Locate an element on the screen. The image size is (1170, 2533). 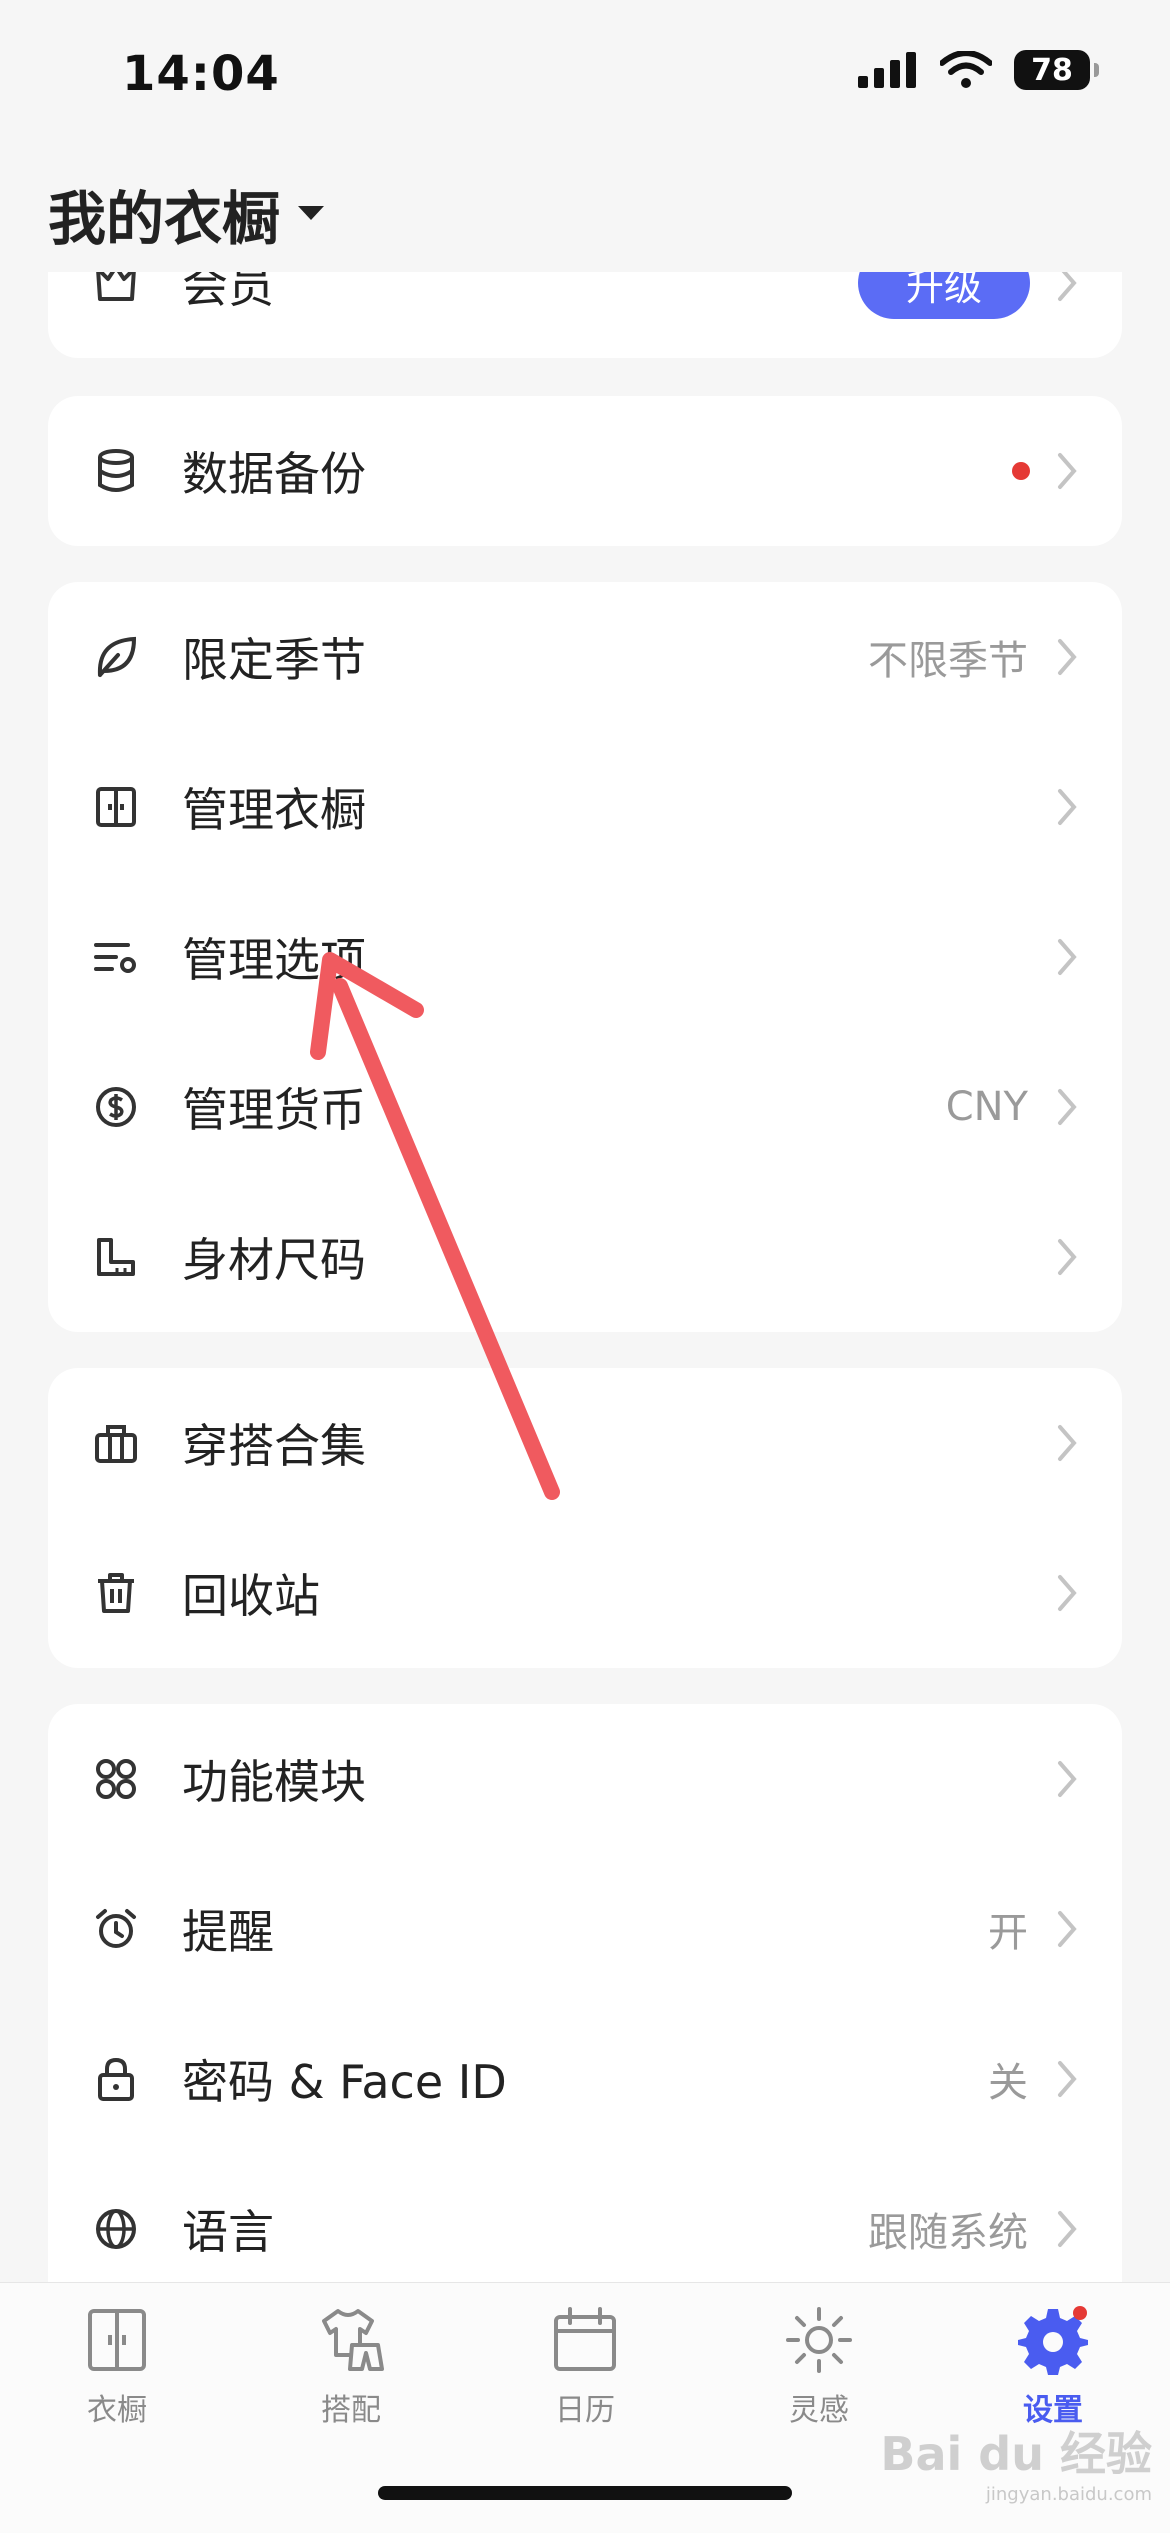
tab-outfit: 搭配 is located at coordinates (351, 2380).